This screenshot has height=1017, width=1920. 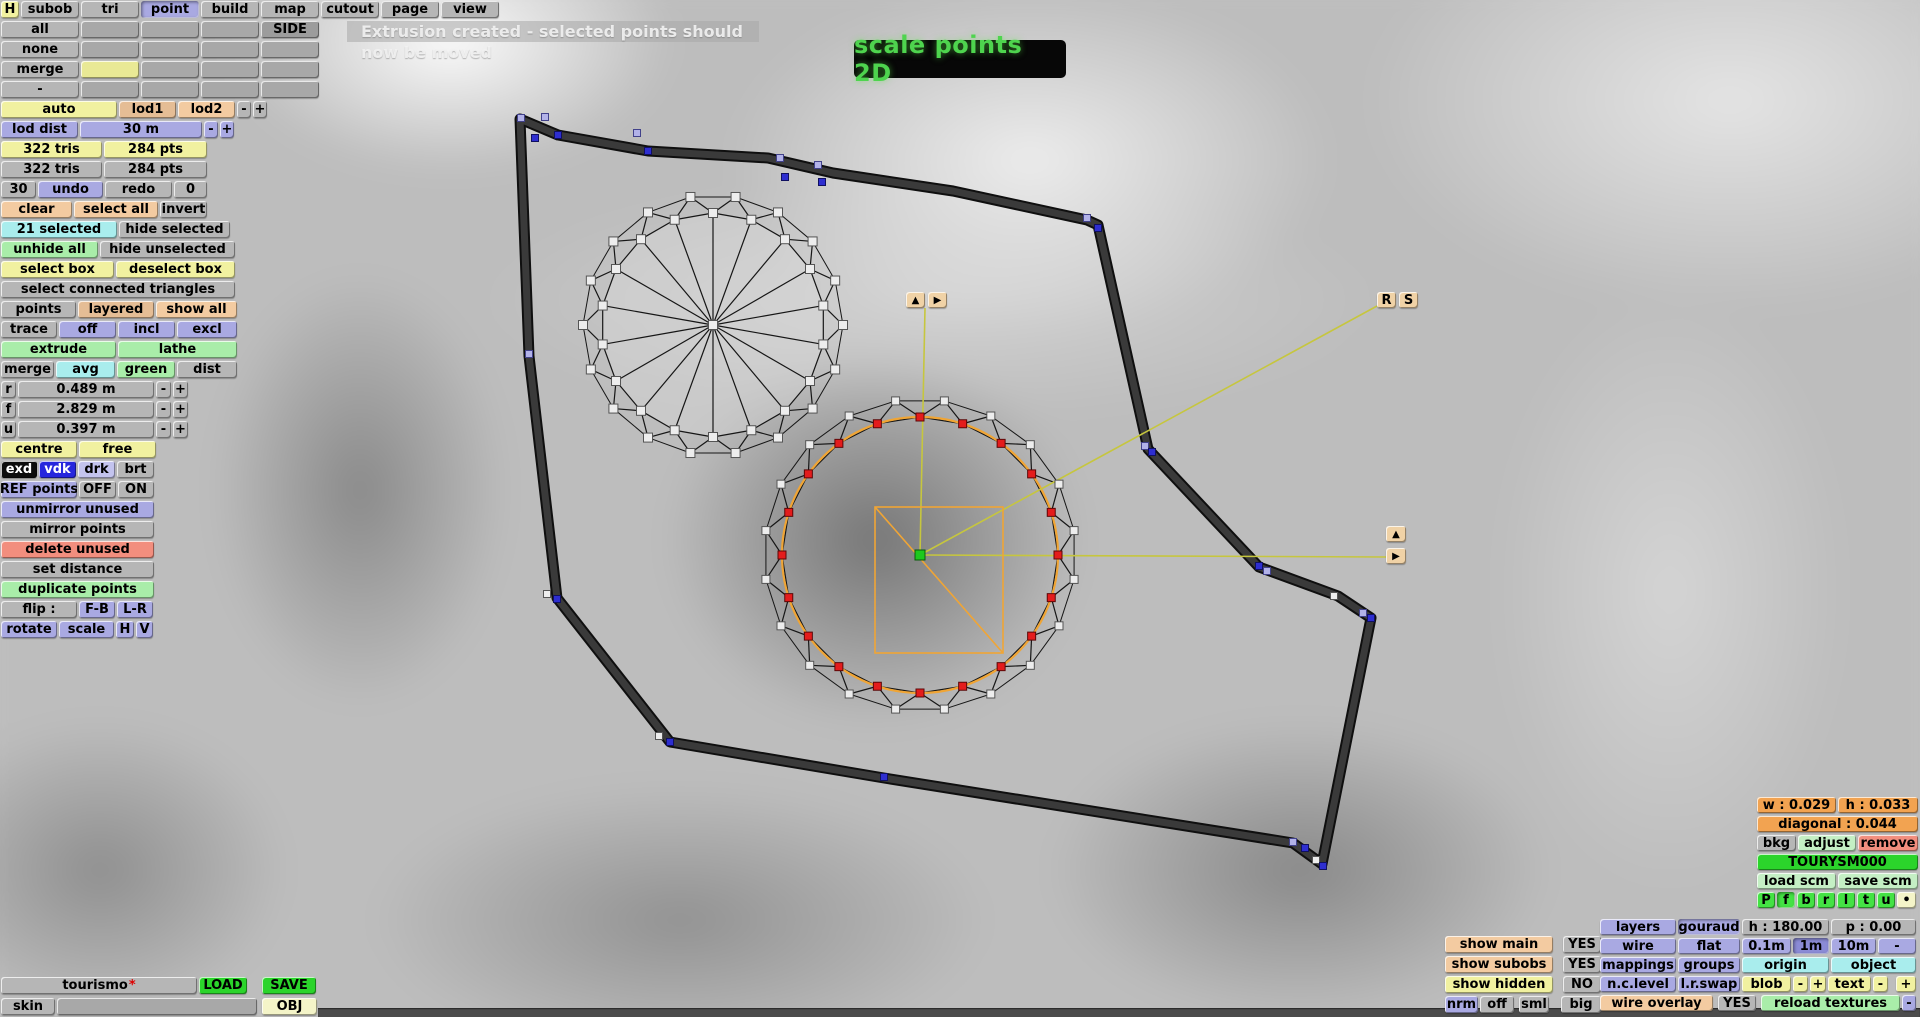 I want to click on nudge-up-button: ▲, so click(x=915, y=300).